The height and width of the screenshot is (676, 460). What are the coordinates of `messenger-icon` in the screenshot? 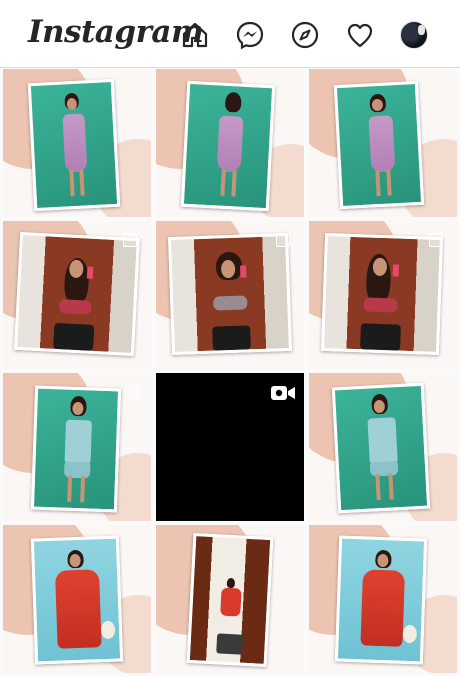 It's located at (250, 35).